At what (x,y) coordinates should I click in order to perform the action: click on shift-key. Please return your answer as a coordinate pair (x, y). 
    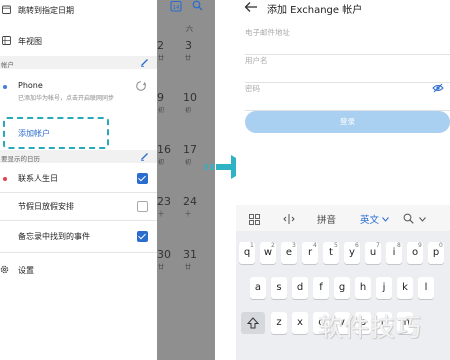
    Looking at the image, I should click on (253, 323).